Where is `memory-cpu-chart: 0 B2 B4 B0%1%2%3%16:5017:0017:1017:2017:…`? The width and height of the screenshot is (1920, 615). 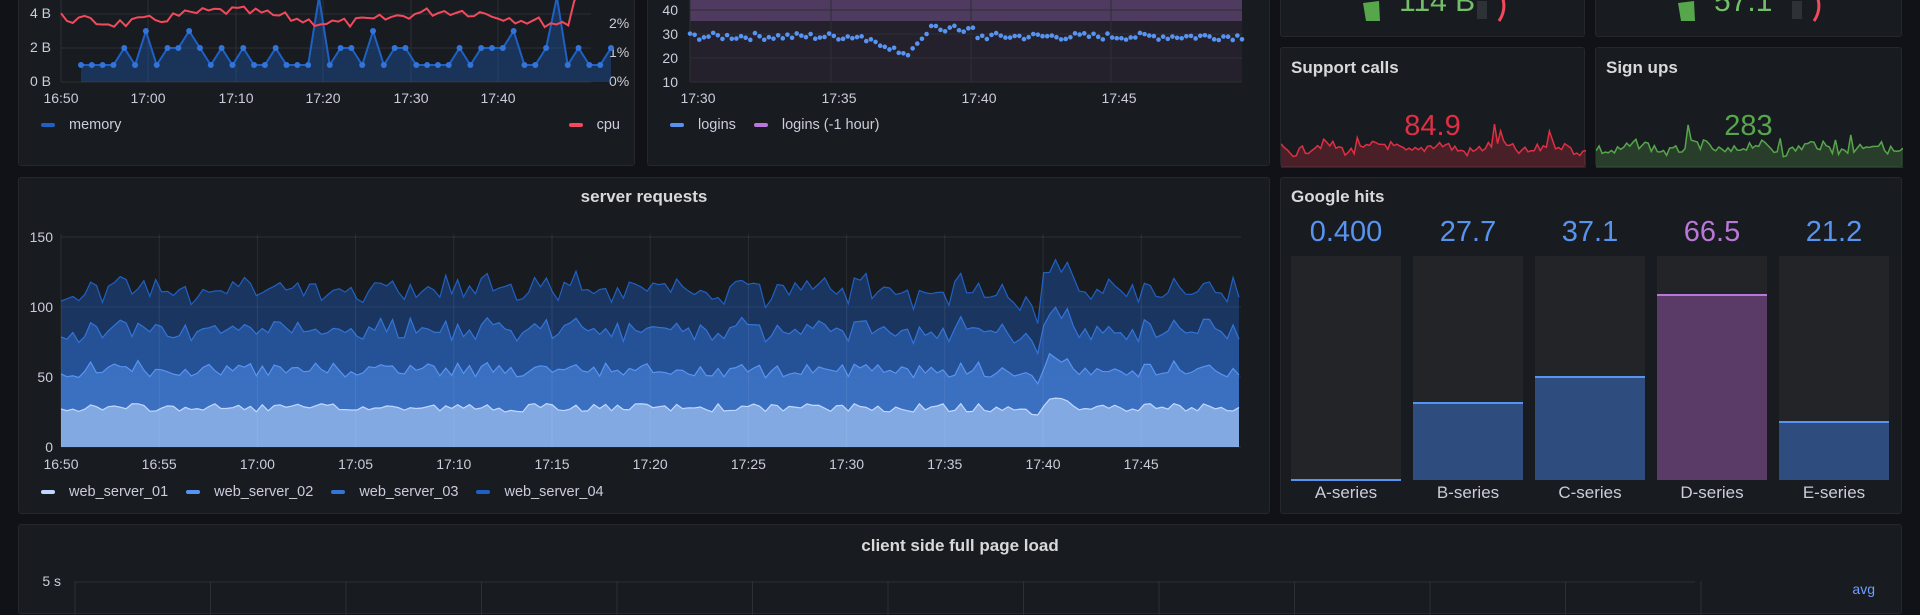 memory-cpu-chart: 0 B2 B4 B0%1%2%3%16:5017:0017:1017:2017:… is located at coordinates (329, 53).